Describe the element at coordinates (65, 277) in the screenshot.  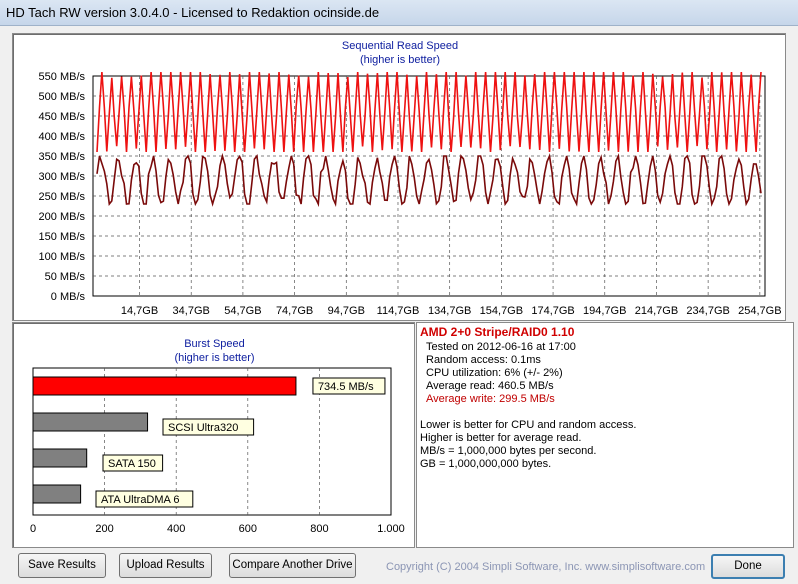
I see `y-tick-label: 50 MB/s` at that location.